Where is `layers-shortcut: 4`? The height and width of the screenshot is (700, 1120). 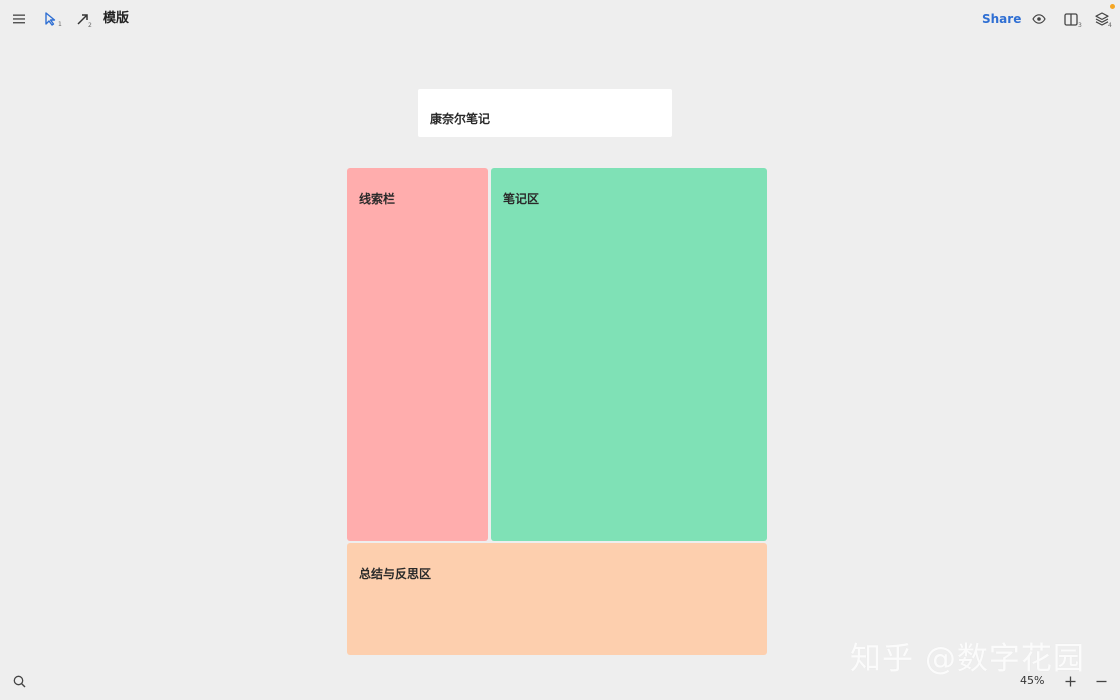
layers-shortcut: 4 is located at coordinates (1110, 25).